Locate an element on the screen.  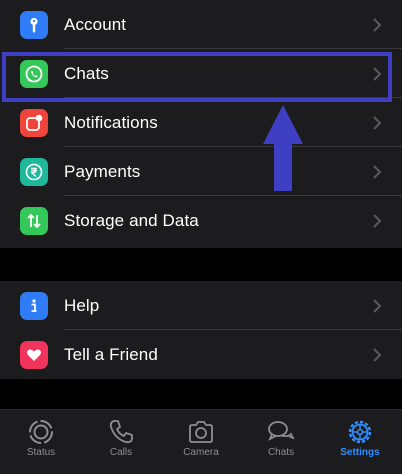
settings-row-account: Account is located at coordinates (201, 24).